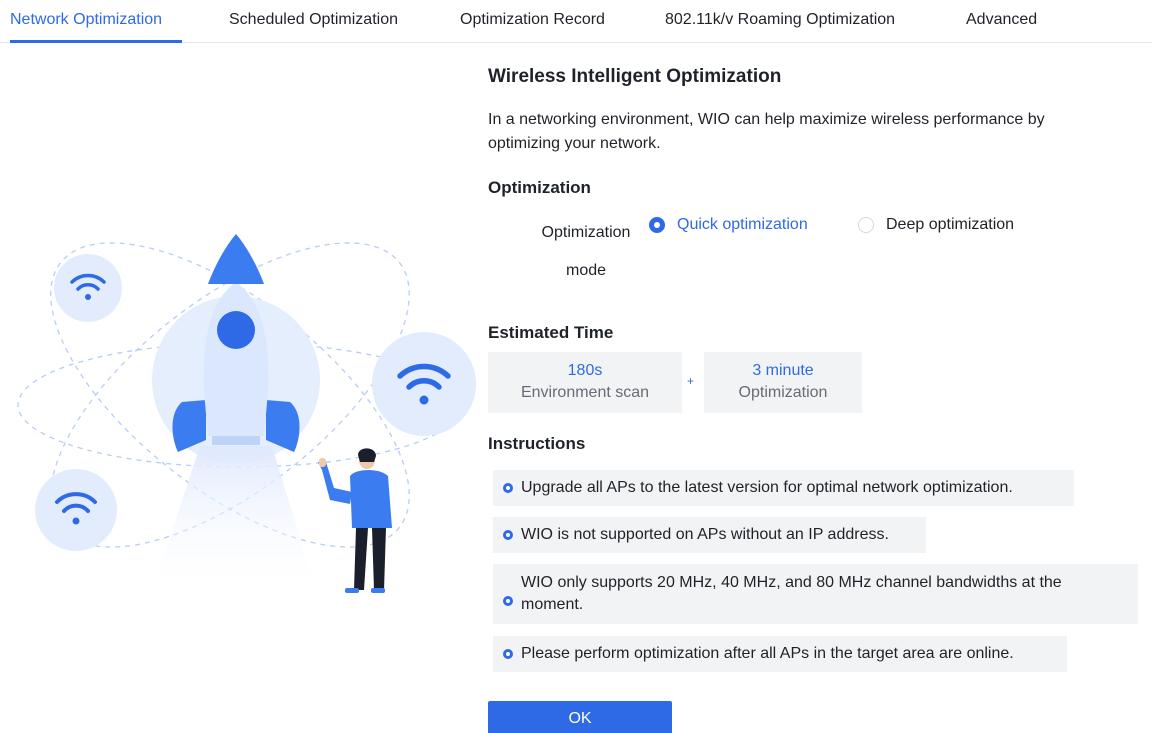  Describe the element at coordinates (551, 332) in the screenshot. I see `estimated-time-heading: Estimated Time` at that location.